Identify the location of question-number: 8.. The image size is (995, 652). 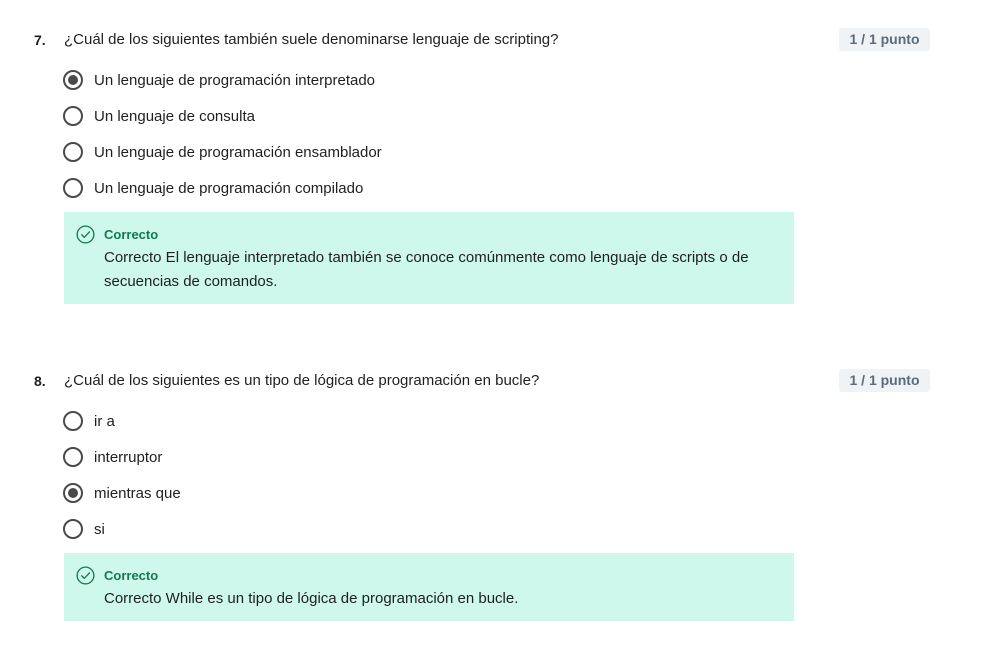
(40, 381).